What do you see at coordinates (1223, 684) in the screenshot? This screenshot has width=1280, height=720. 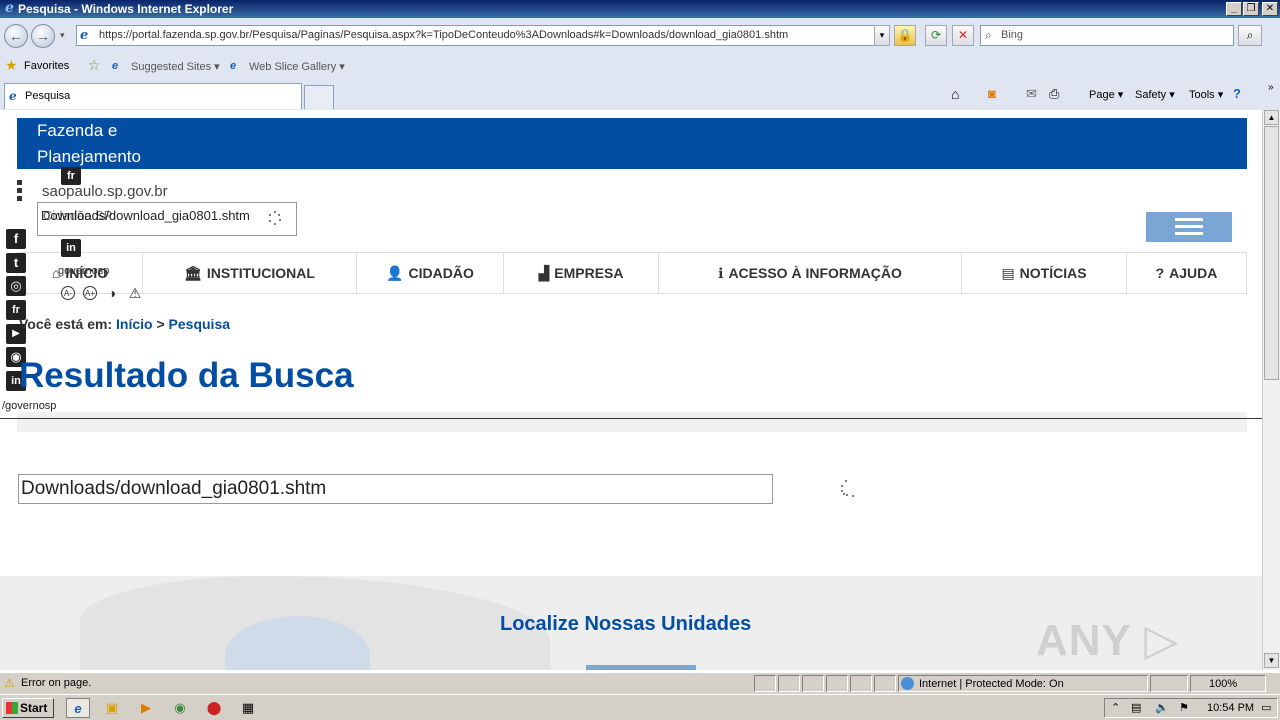 I see `zoom-value: 100%` at bounding box center [1223, 684].